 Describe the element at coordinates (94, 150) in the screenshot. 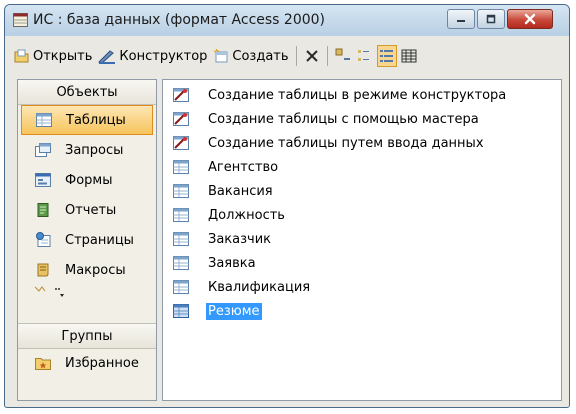

I see `sidebar-item-label: Запросы` at that location.